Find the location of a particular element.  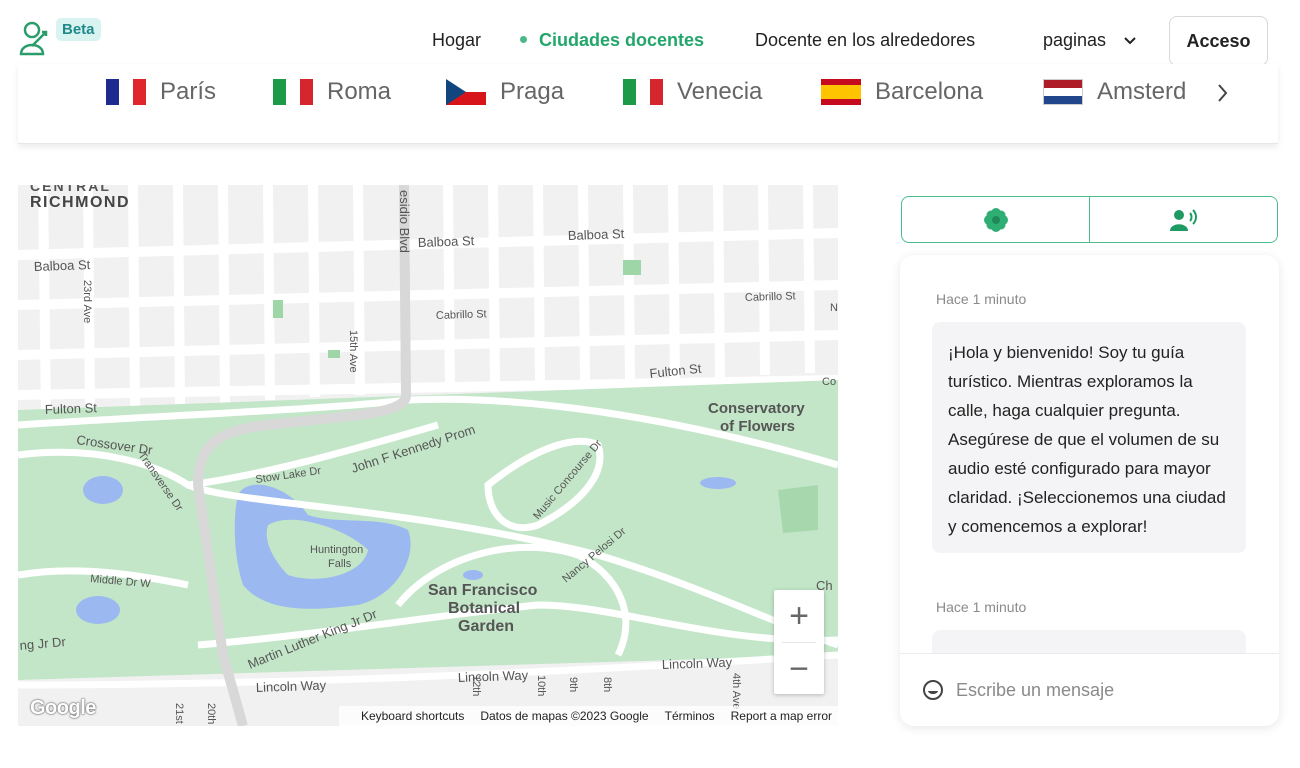

chevron-right-icon is located at coordinates (1223, 93).